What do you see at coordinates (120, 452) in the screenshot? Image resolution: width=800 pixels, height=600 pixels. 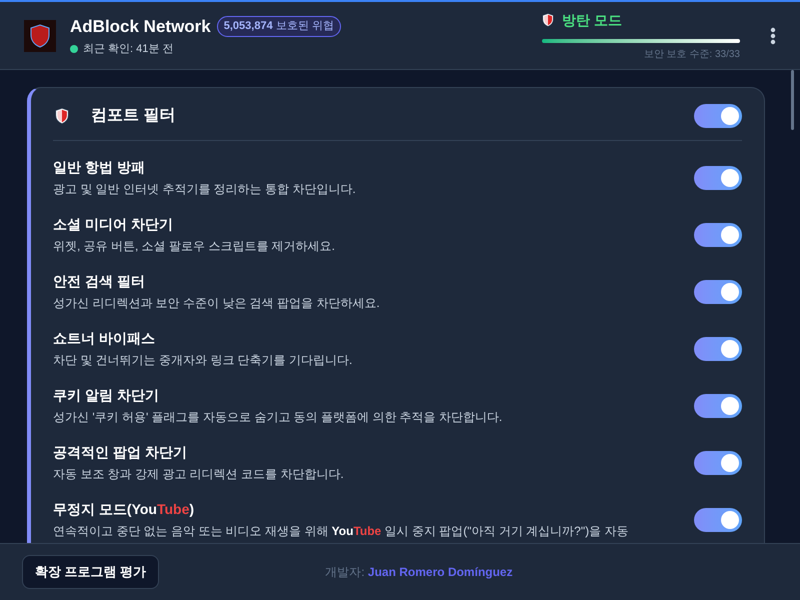 I see `filter-title: 공격적인 팝업 차단기` at bounding box center [120, 452].